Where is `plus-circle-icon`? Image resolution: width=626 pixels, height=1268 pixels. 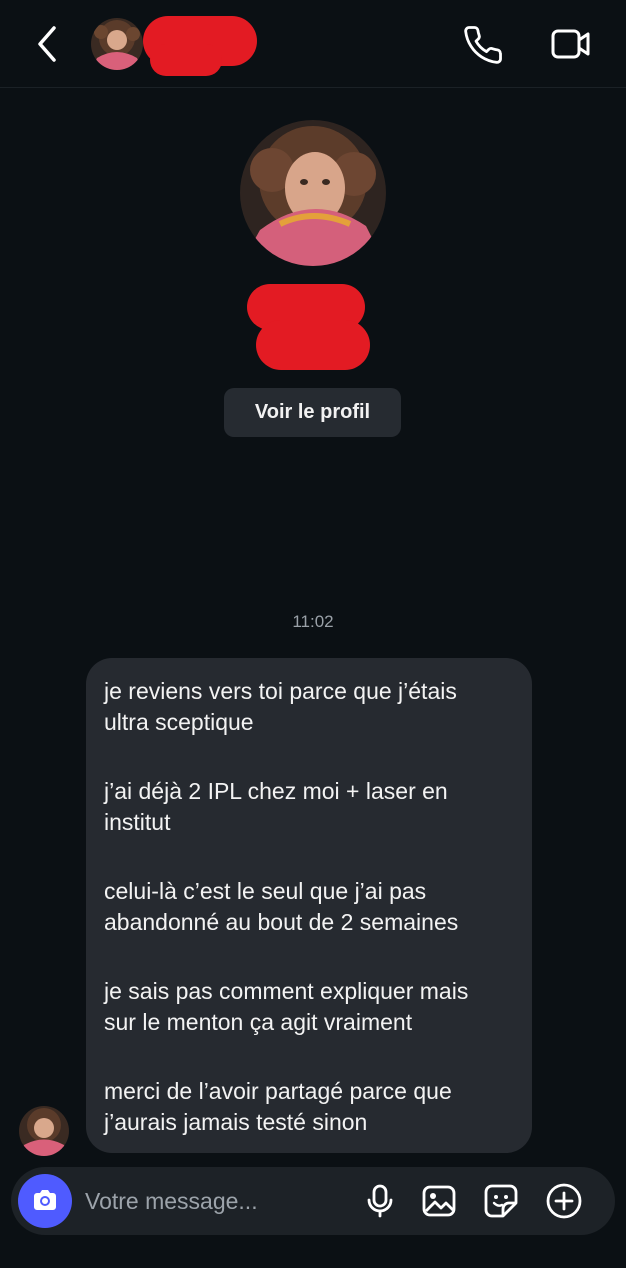 plus-circle-icon is located at coordinates (564, 1201).